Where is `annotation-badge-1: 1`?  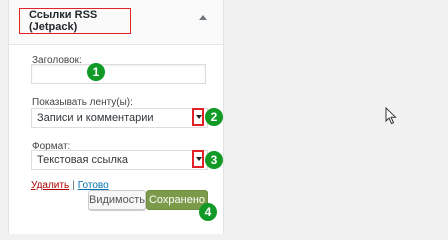
annotation-badge-1: 1 is located at coordinates (96, 72).